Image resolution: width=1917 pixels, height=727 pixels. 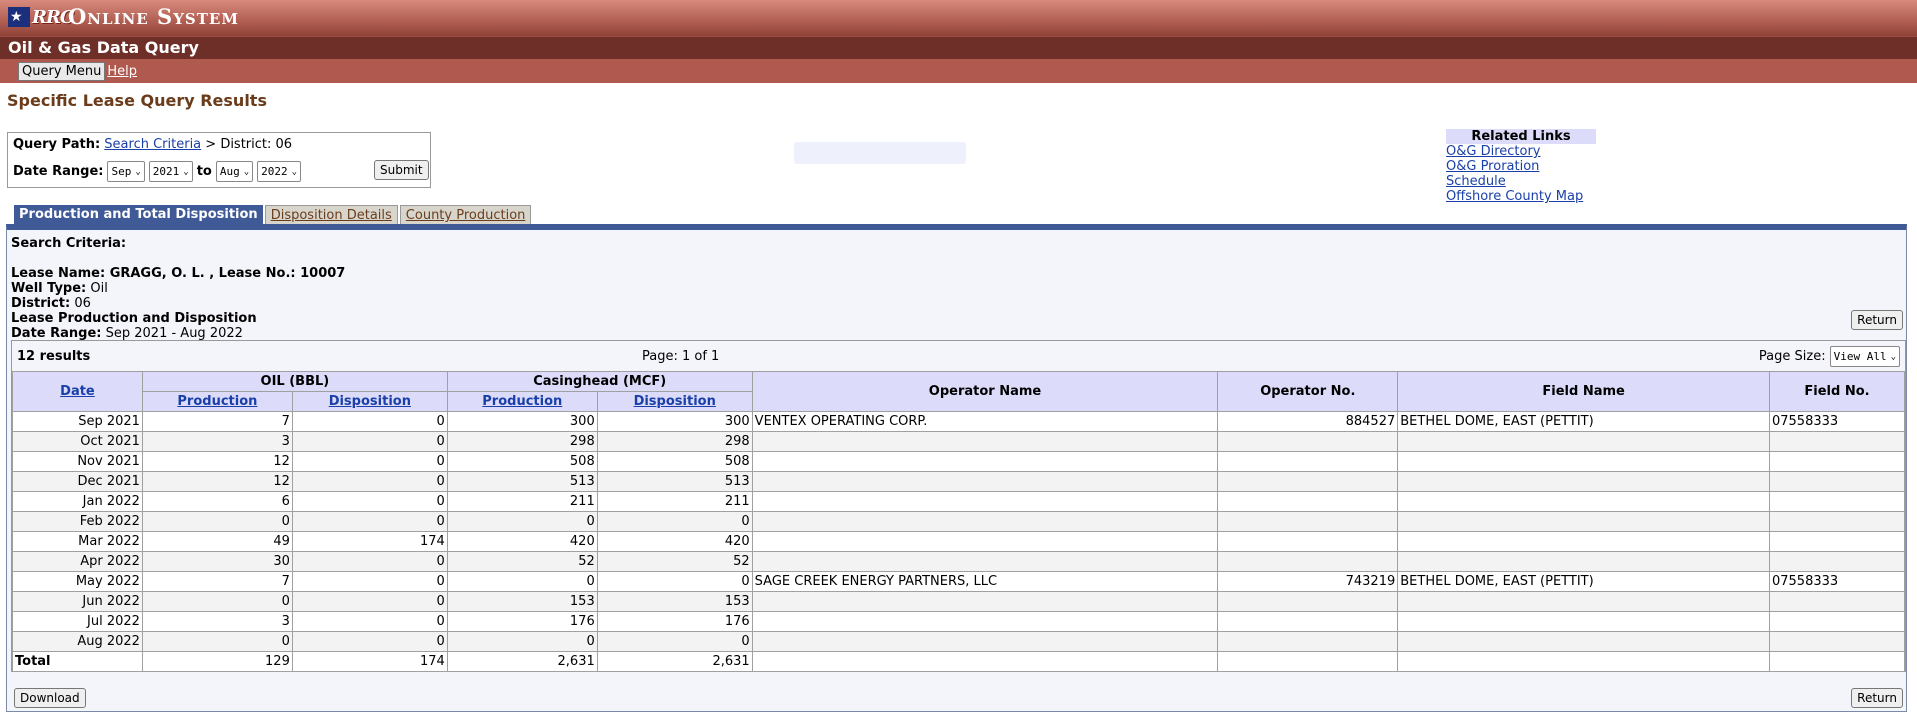 What do you see at coordinates (1521, 151) in the screenshot?
I see `og-directory-link: O&G Directory` at bounding box center [1521, 151].